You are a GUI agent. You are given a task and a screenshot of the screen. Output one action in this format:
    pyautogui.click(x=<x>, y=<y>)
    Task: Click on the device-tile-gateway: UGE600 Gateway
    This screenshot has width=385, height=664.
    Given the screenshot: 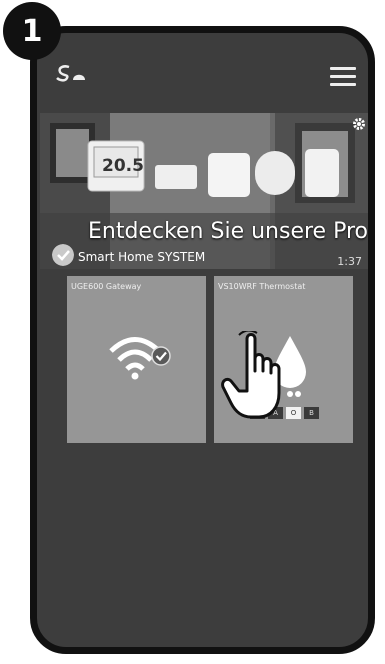 What is the action you would take?
    pyautogui.click(x=136, y=359)
    